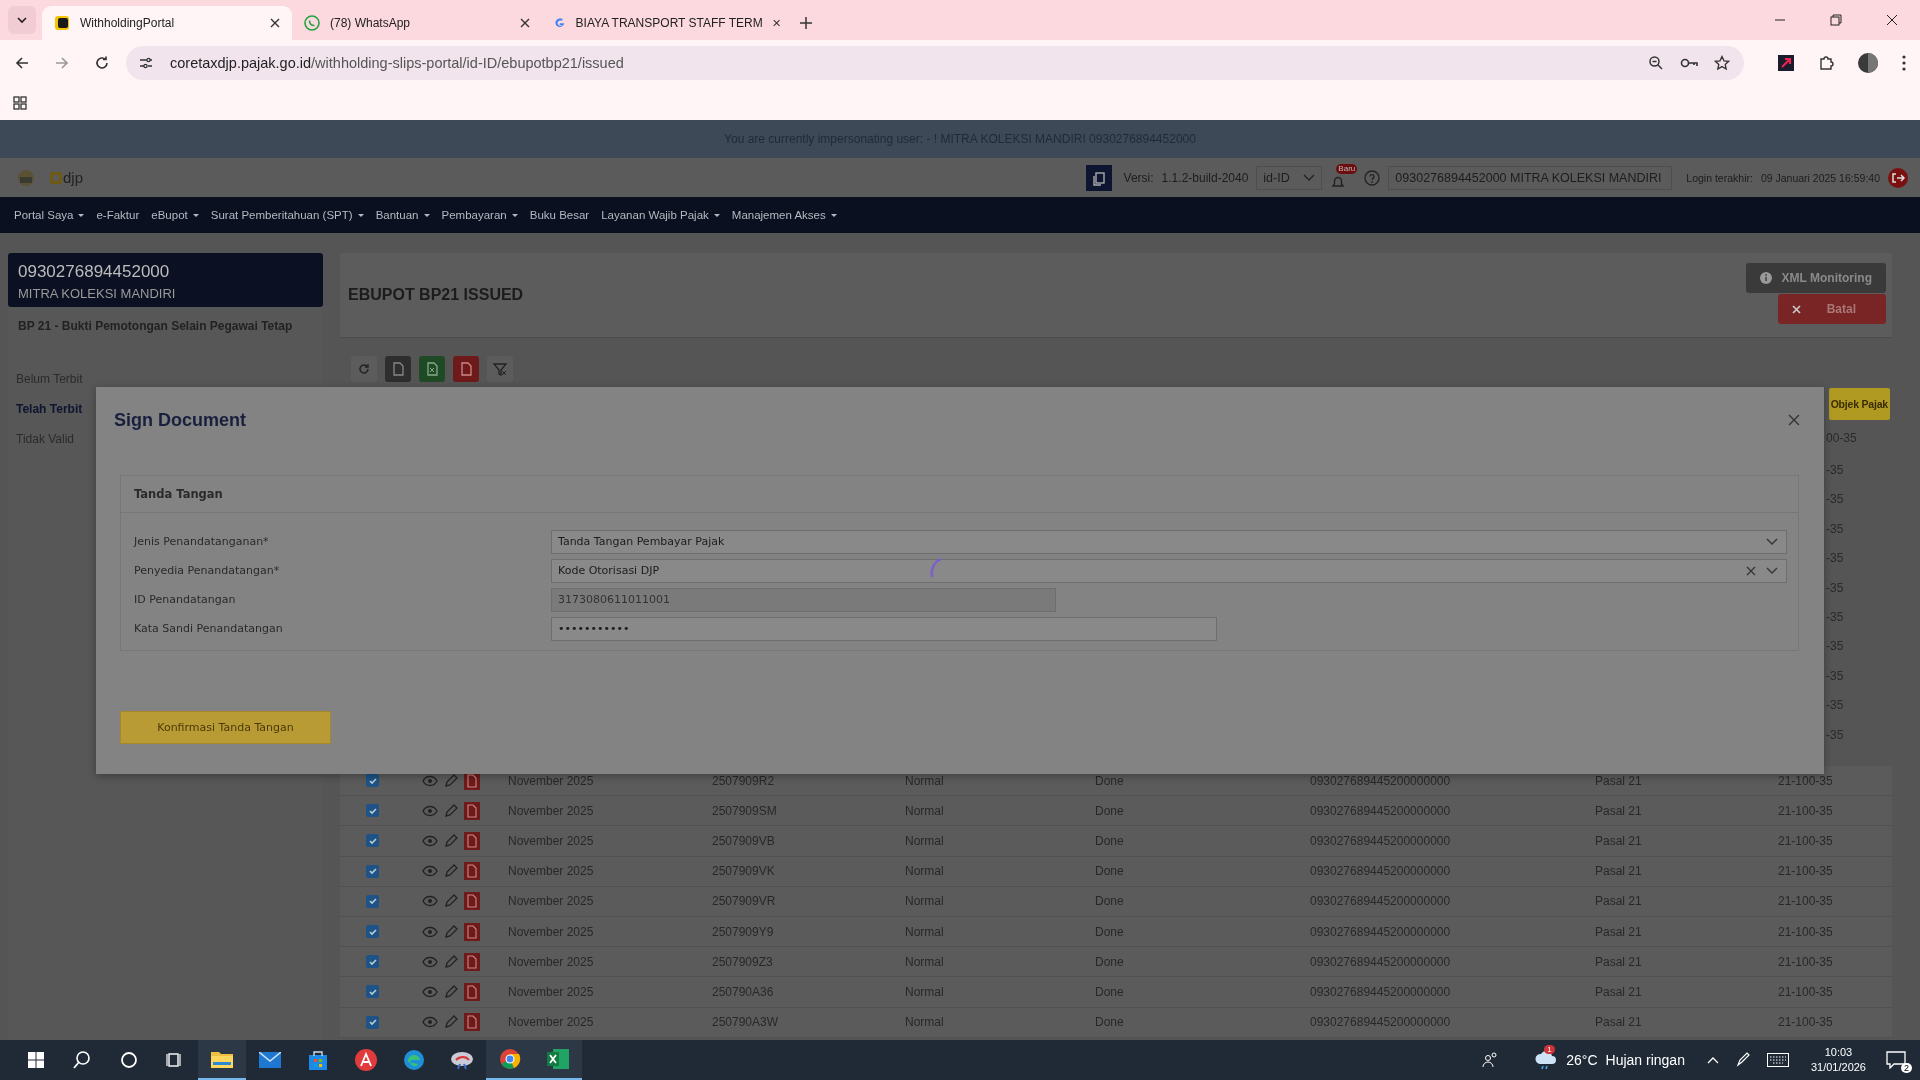 The height and width of the screenshot is (1080, 1920). Describe the element at coordinates (609, 570) in the screenshot. I see `select-value: Kode Otorisasi DJP` at that location.